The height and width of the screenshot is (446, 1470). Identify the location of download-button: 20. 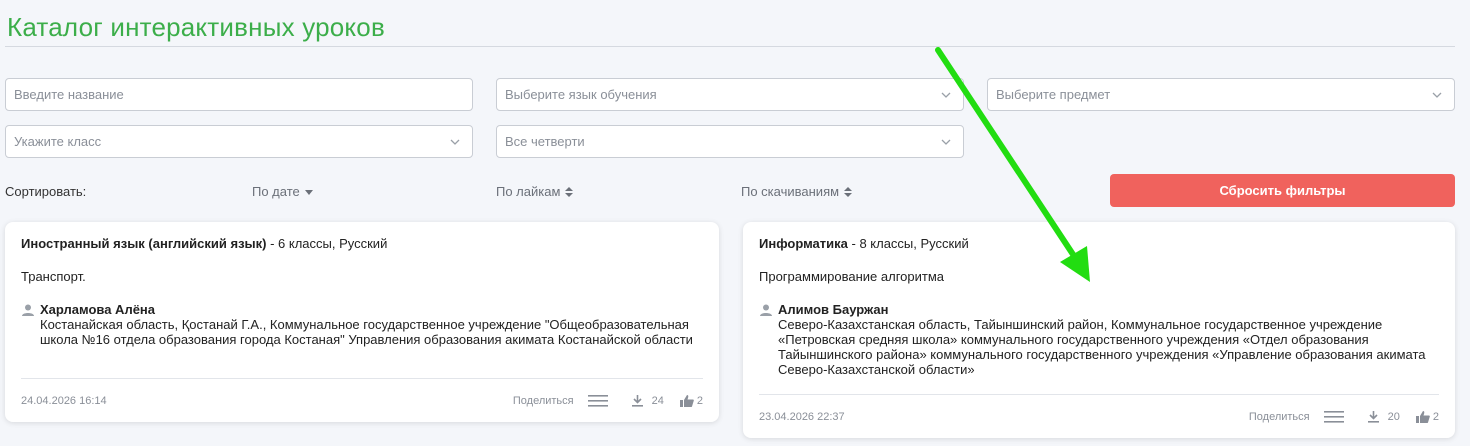
(1383, 416).